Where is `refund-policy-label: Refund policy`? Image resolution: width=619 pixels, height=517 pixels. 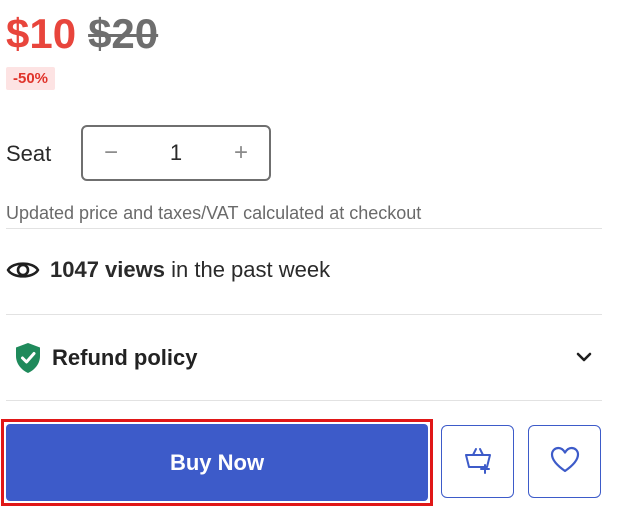
refund-policy-label: Refund policy is located at coordinates (125, 357).